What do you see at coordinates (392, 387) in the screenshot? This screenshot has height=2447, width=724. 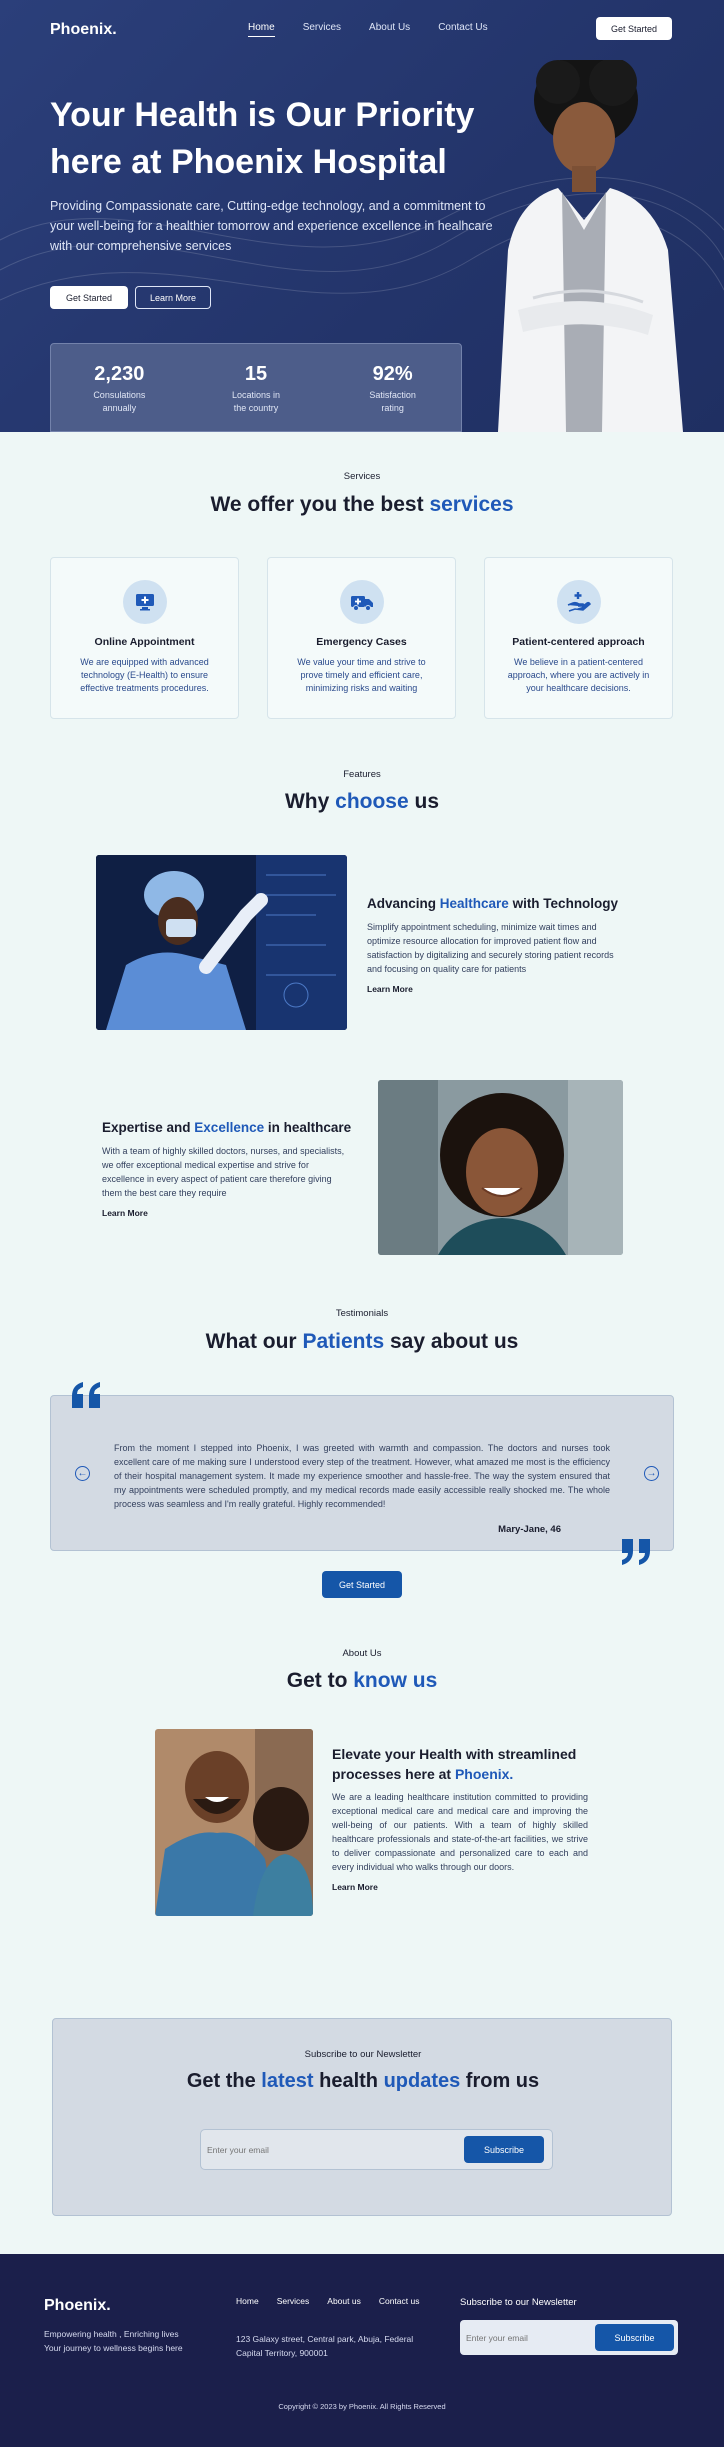 I see `stat-satisfaction: 92% Satisfaction rating` at bounding box center [392, 387].